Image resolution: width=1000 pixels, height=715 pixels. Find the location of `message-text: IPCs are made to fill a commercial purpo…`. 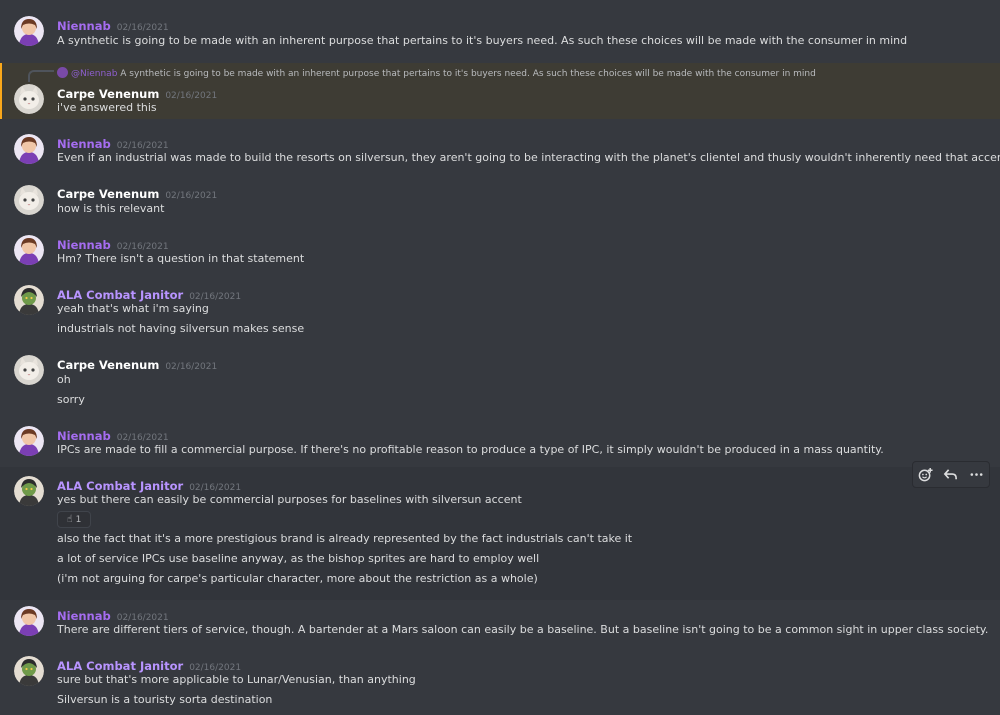

message-text: IPCs are made to fill a commercial purpo… is located at coordinates (470, 449).